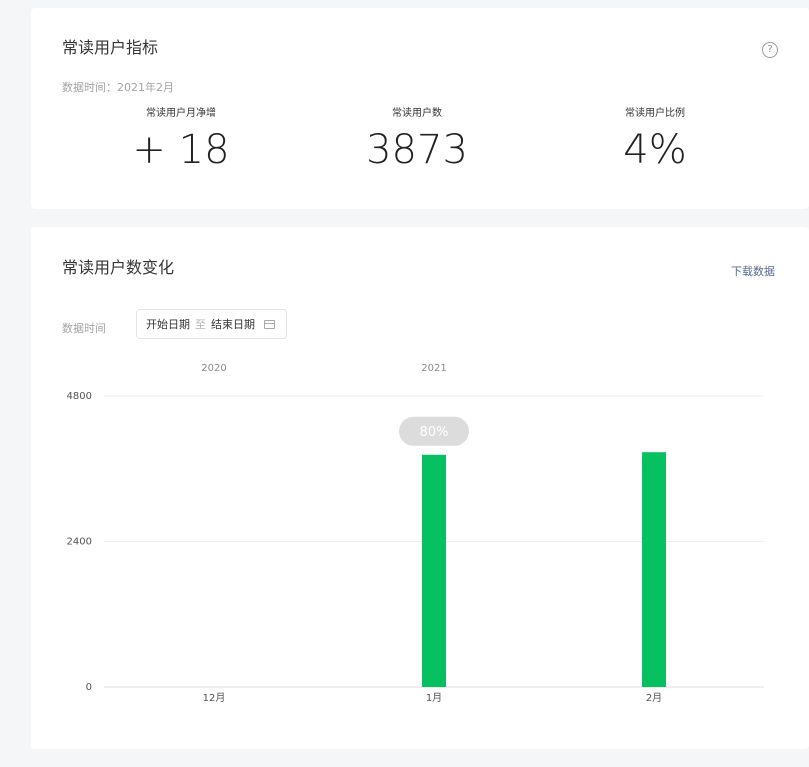 The height and width of the screenshot is (767, 809). Describe the element at coordinates (753, 271) in the screenshot. I see `download-data-link: 下载数据` at that location.